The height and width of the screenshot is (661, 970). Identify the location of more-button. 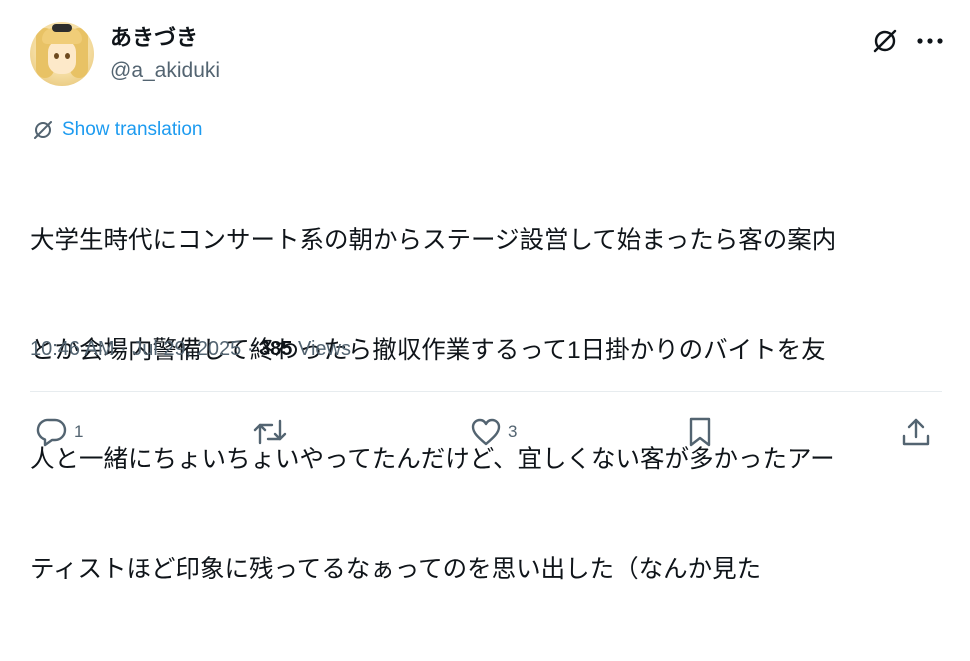
(930, 41).